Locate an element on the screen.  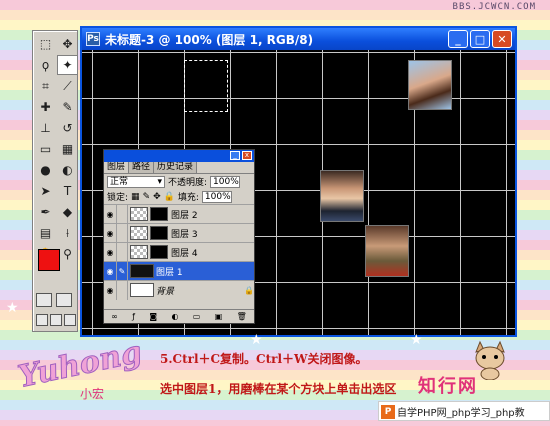
panel-tabs: 图层 路径 历史记录 is located at coordinates (179, 168).